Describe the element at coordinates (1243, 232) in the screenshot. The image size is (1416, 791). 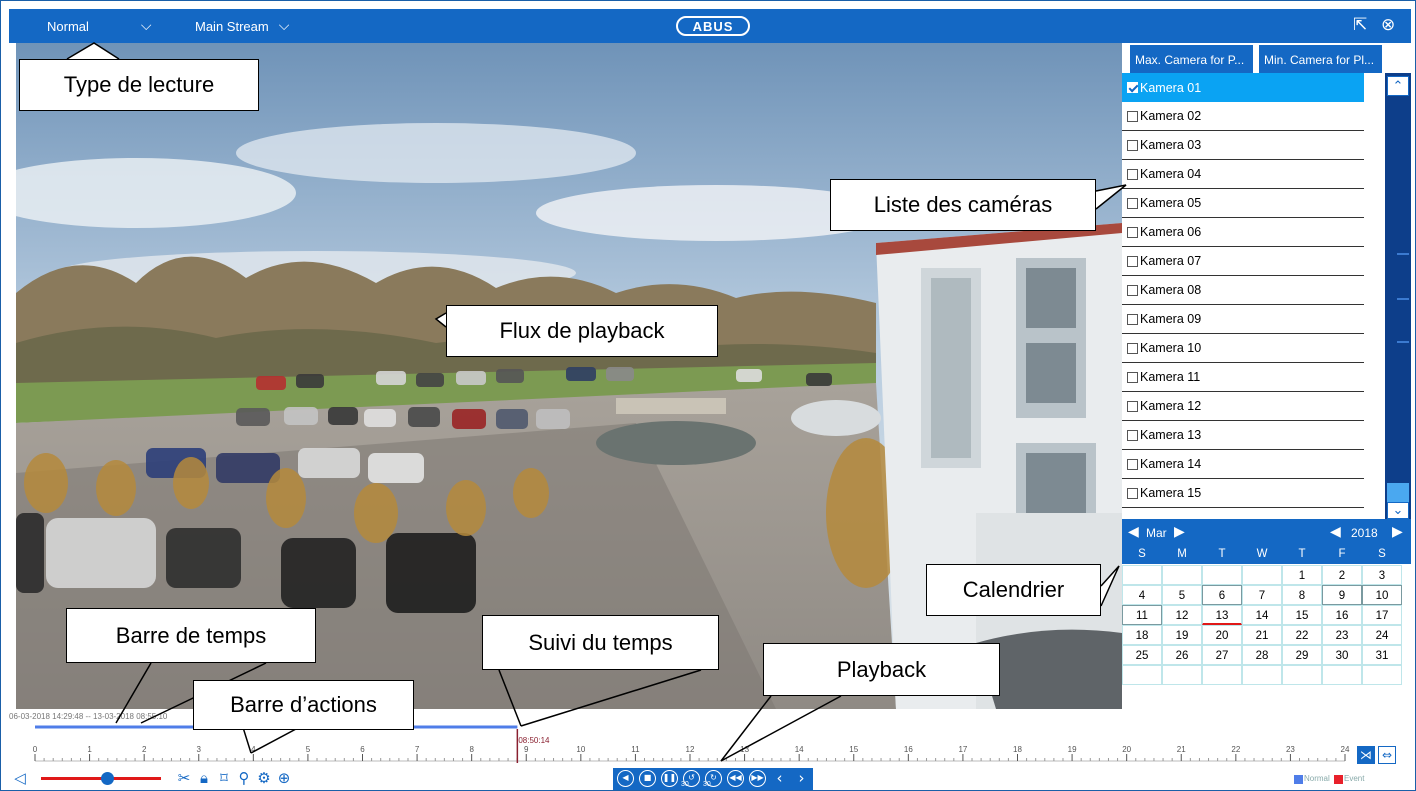
I see `camera-item: Kamera 06` at that location.